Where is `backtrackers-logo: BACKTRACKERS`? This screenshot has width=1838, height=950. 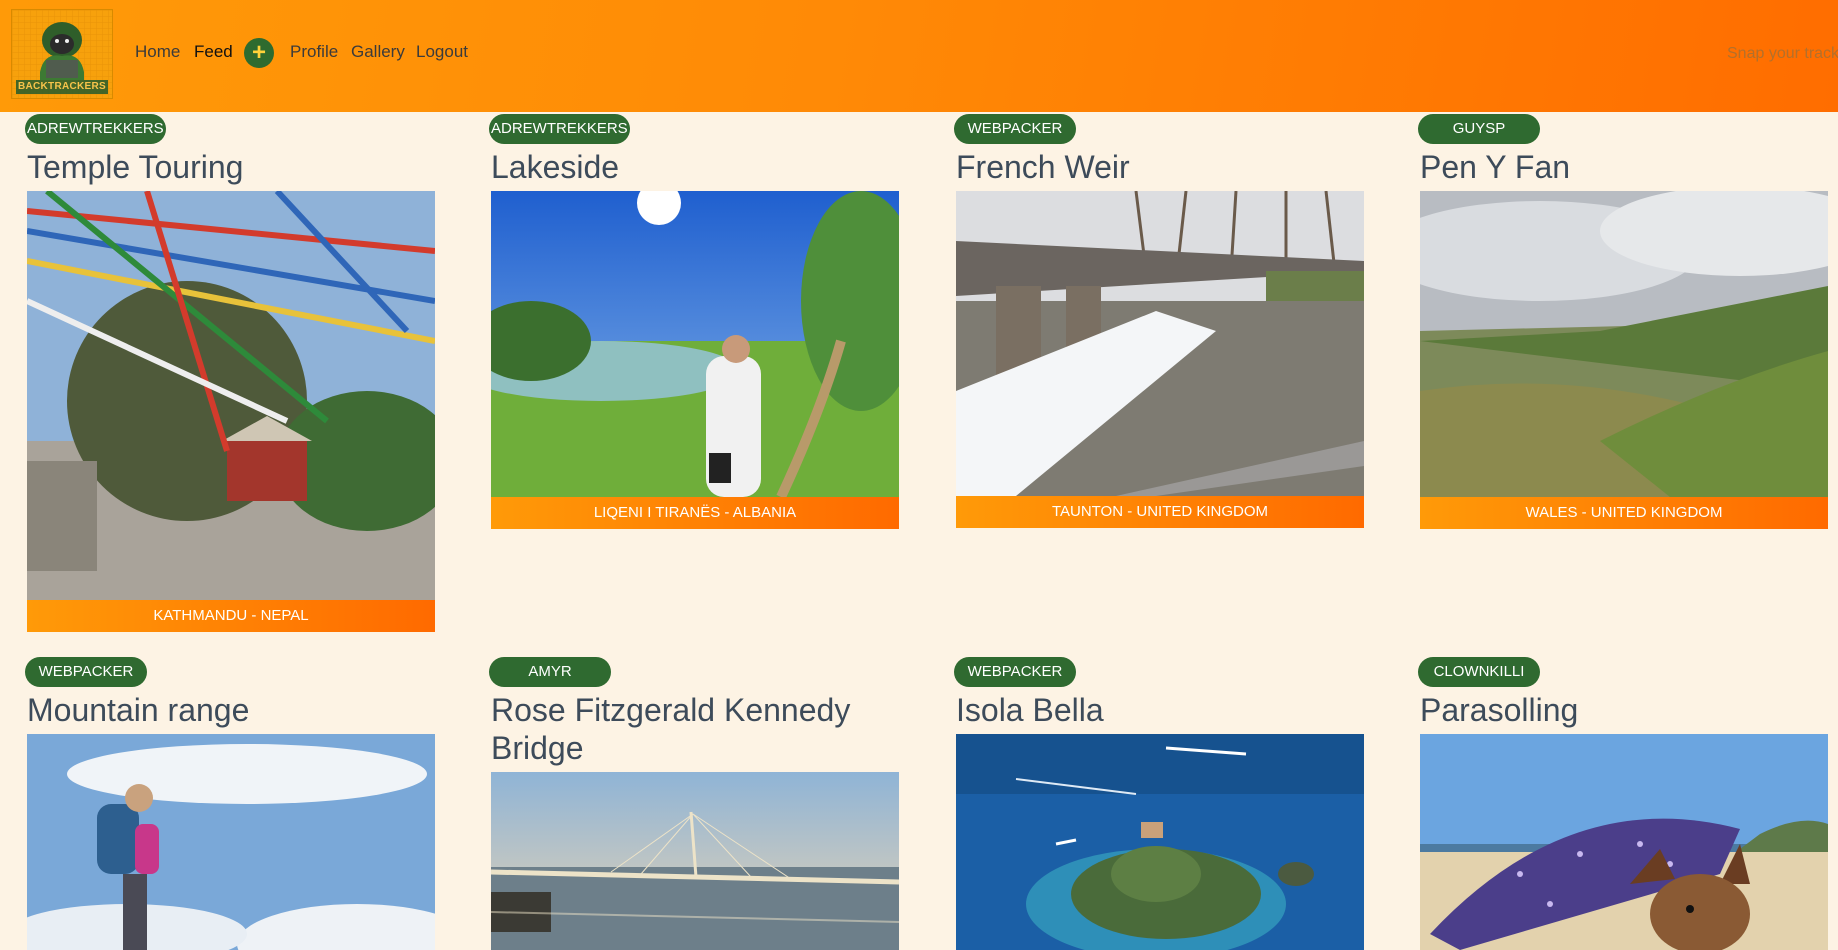 backtrackers-logo: BACKTRACKERS is located at coordinates (62, 54).